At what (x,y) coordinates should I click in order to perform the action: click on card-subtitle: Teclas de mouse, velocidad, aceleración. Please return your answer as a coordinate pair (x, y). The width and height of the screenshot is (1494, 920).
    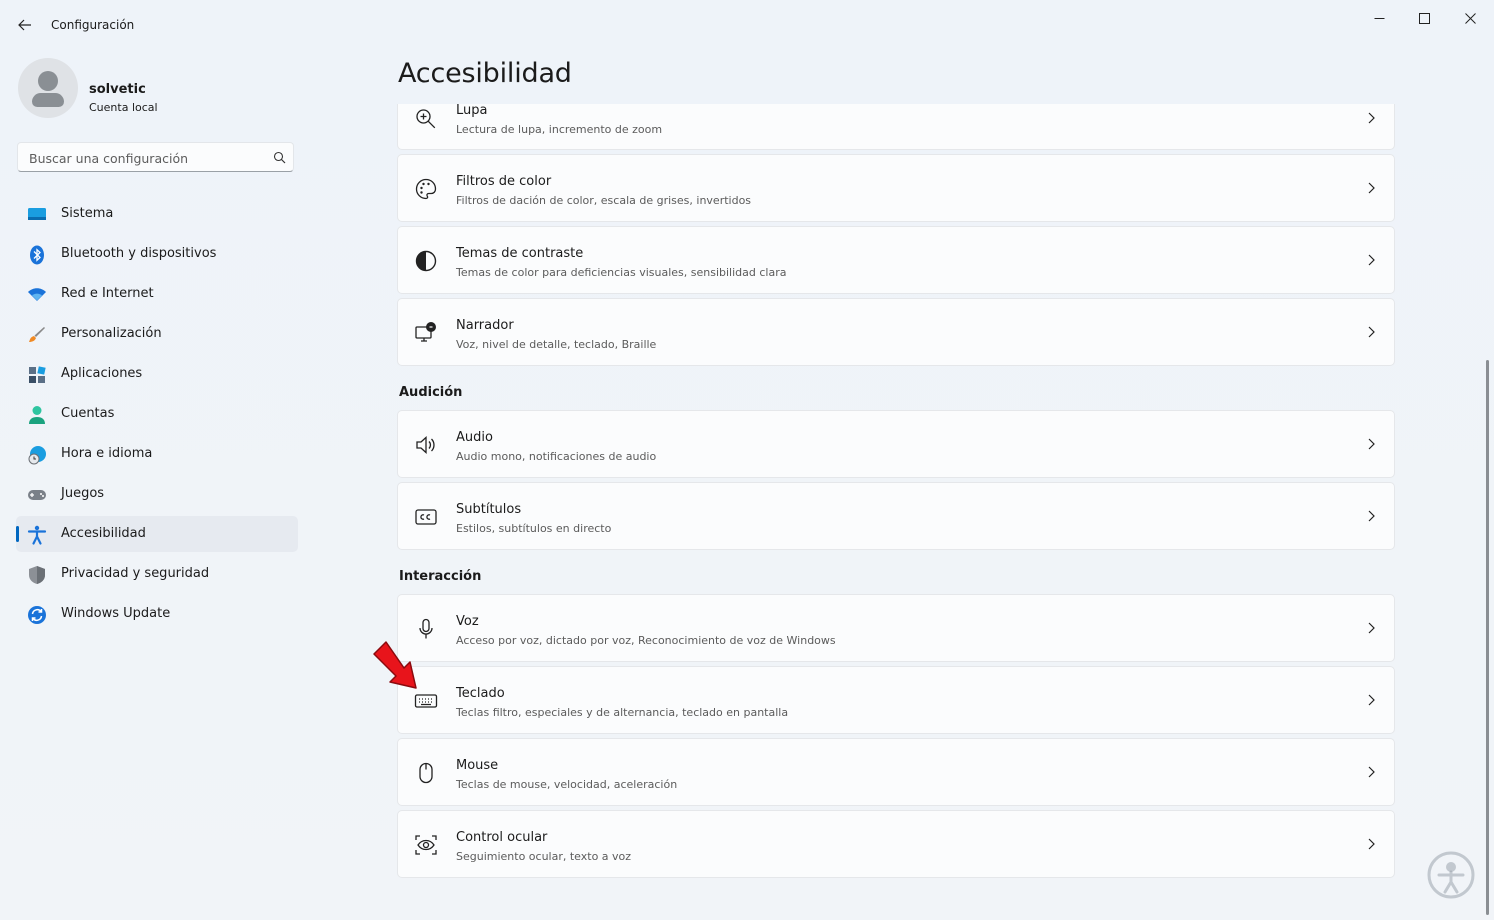
    Looking at the image, I should click on (567, 784).